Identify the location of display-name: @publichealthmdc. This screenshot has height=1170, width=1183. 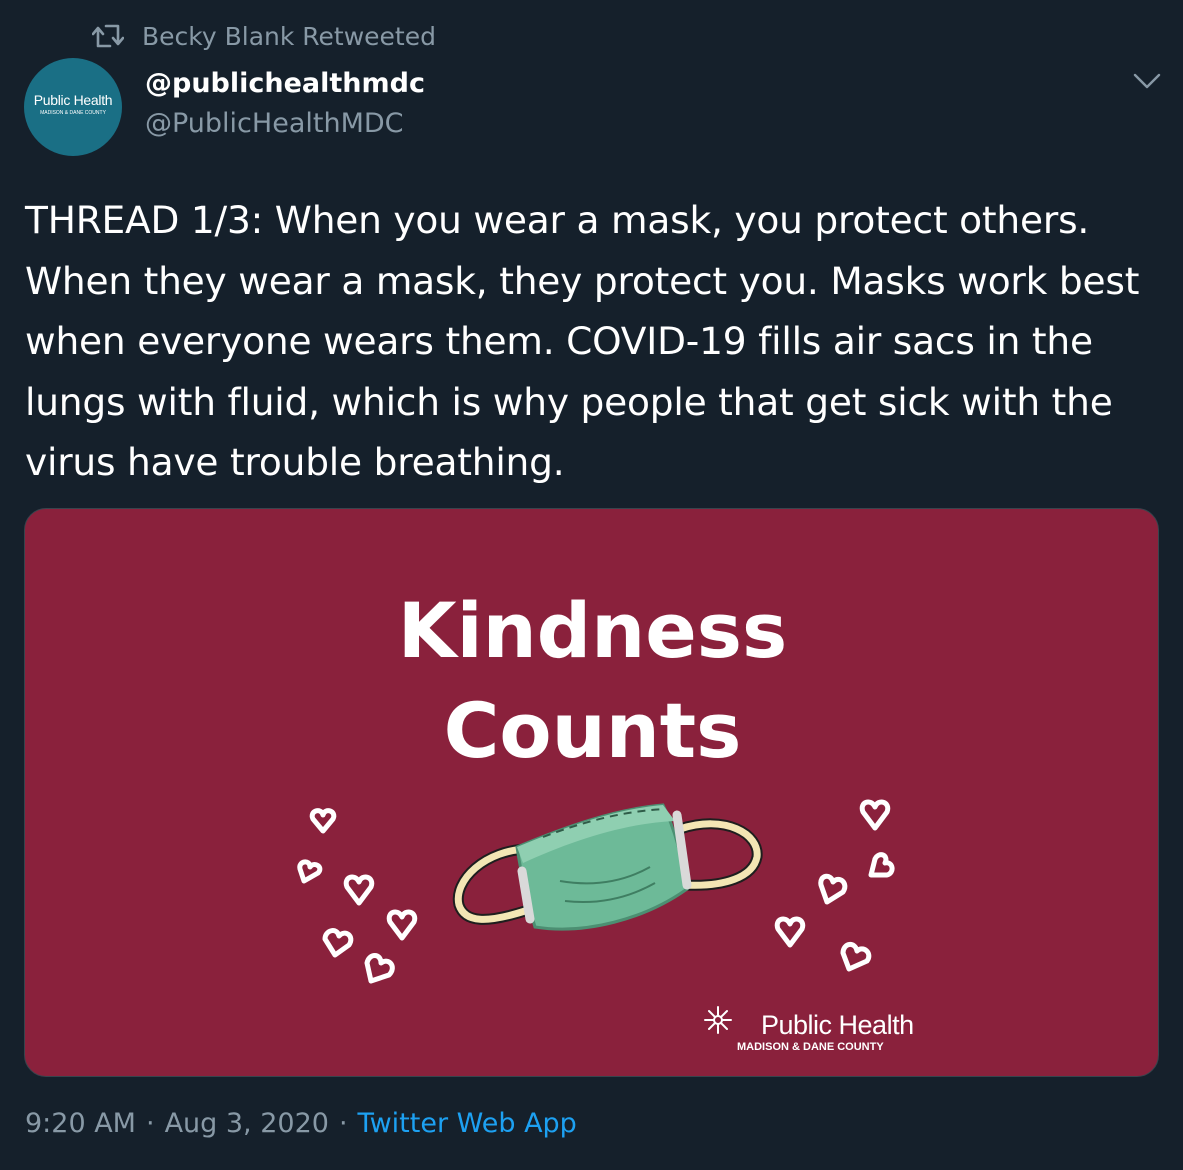
(285, 83).